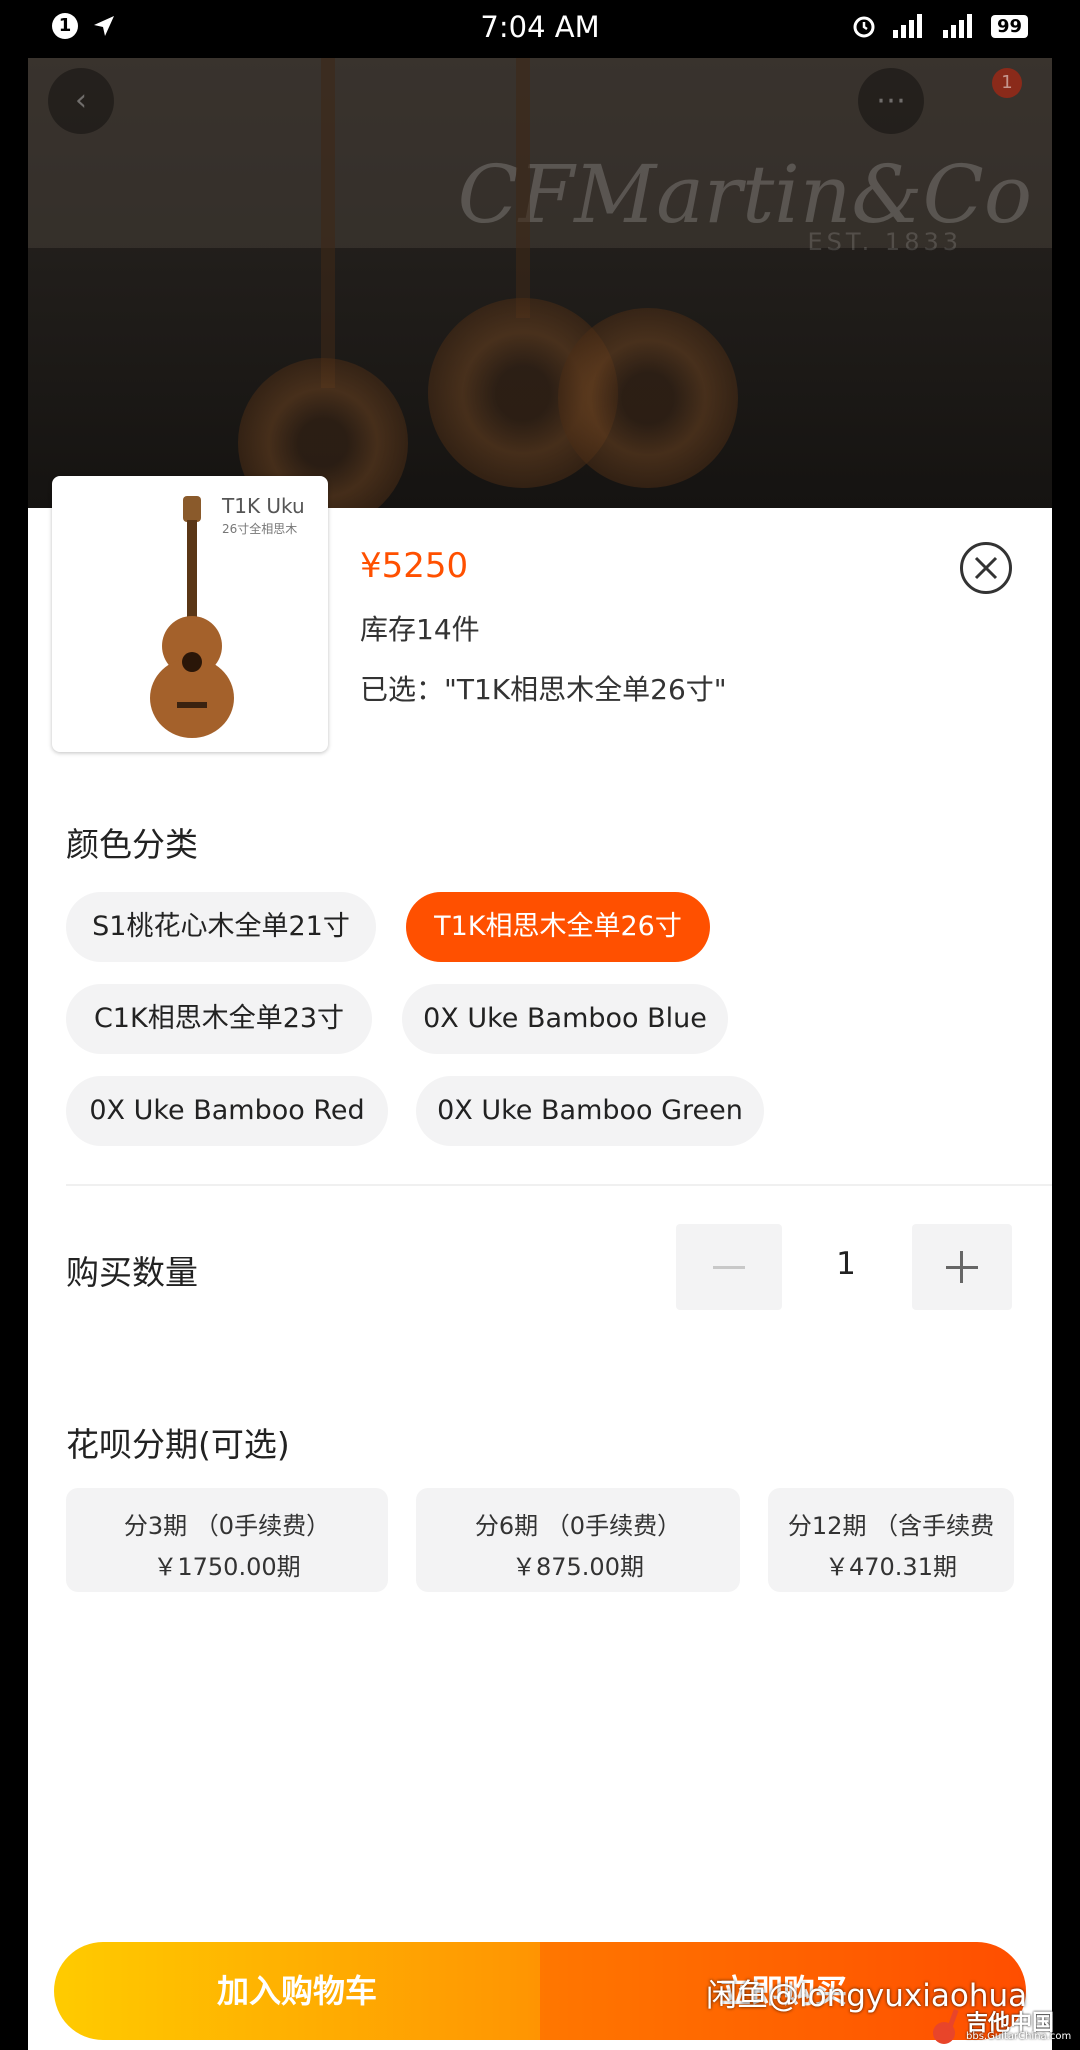 Image resolution: width=1080 pixels, height=2050 pixels. I want to click on quantity-increase-button, so click(962, 1267).